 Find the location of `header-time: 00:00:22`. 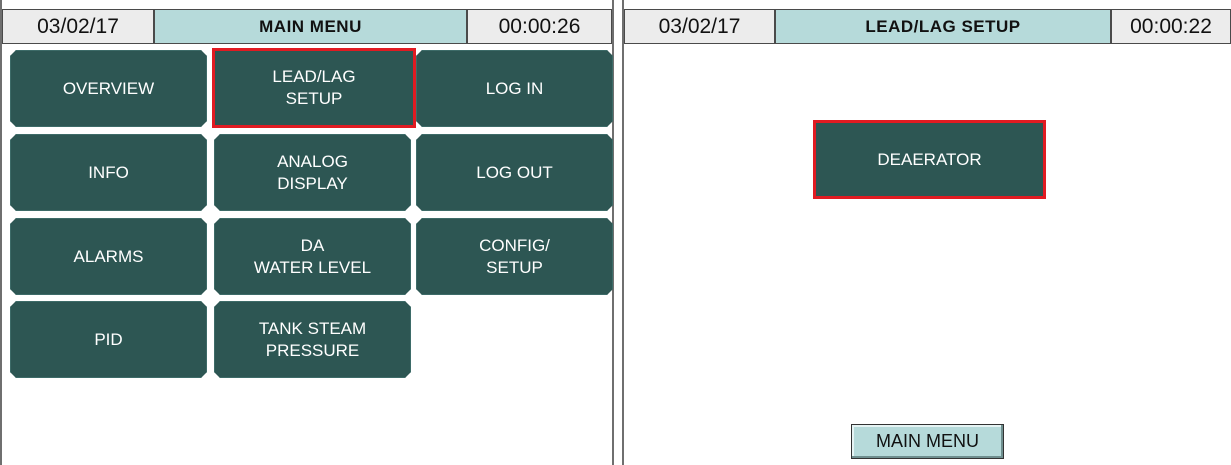

header-time: 00:00:22 is located at coordinates (1171, 26).